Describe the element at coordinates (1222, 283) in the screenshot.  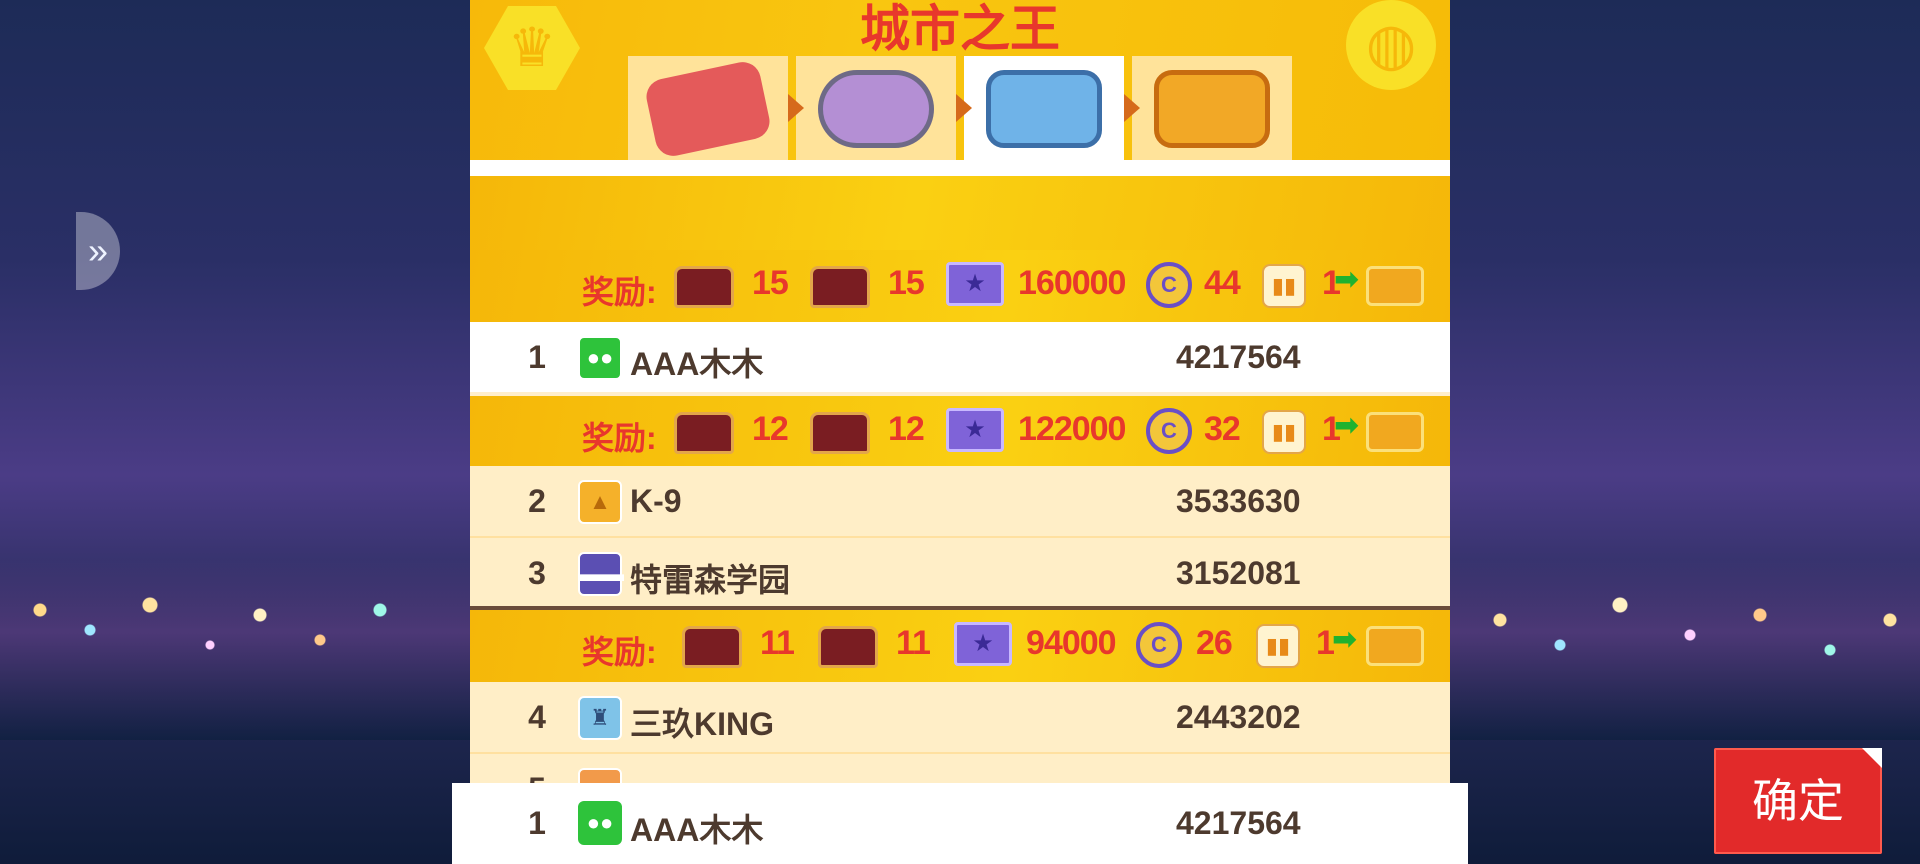
I see `coin-count: 44` at that location.